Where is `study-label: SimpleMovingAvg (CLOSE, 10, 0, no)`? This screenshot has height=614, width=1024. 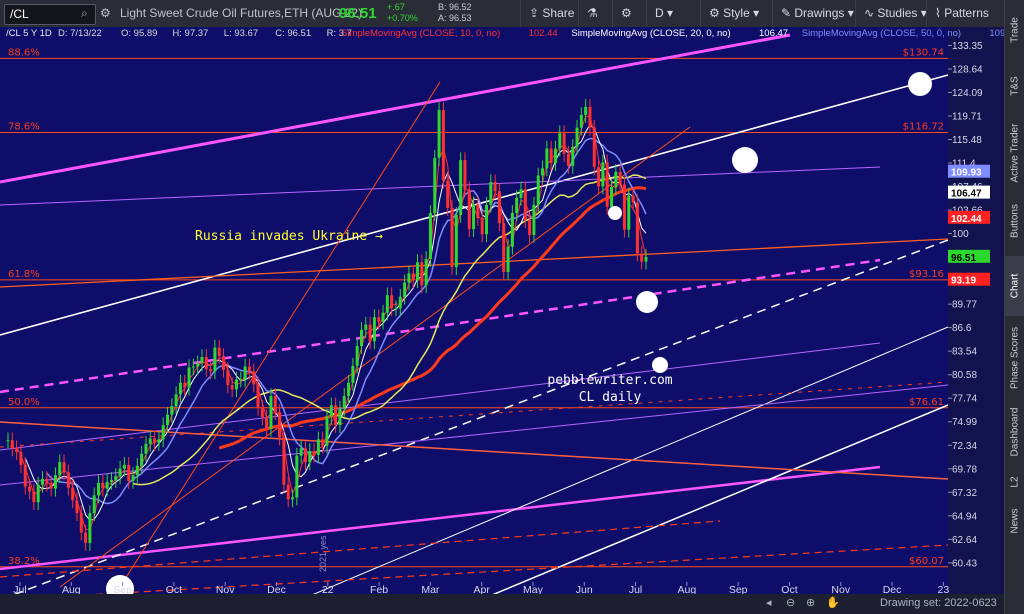 study-label: SimpleMovingAvg (CLOSE, 10, 0, no) is located at coordinates (420, 33).